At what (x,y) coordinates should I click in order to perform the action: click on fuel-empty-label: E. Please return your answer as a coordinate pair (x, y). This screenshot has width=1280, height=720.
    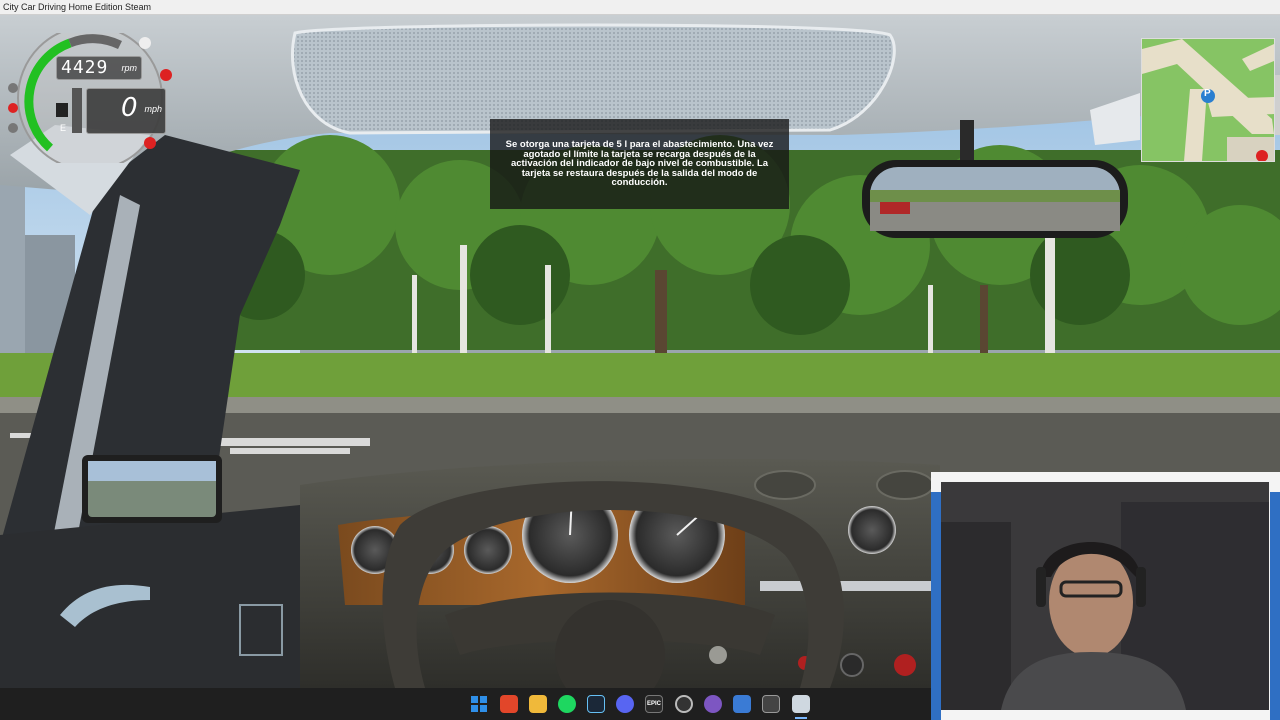
    Looking at the image, I should click on (63, 128).